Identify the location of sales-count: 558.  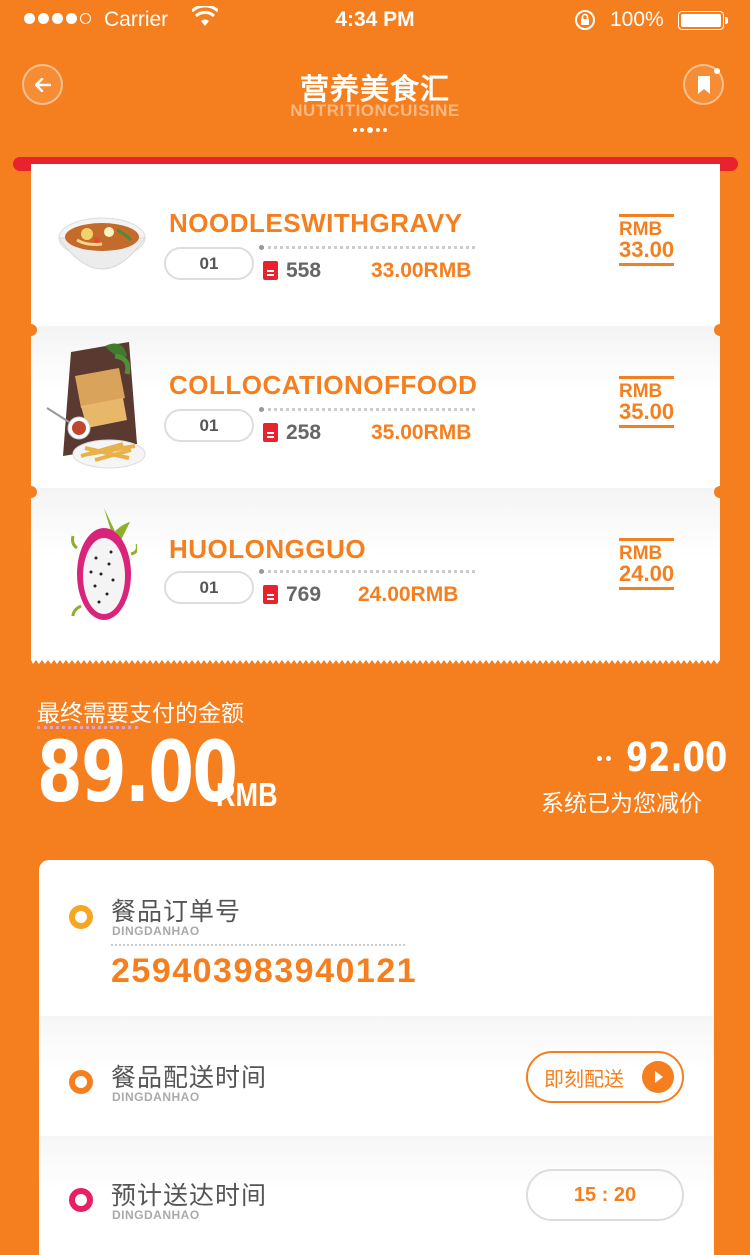
(304, 270).